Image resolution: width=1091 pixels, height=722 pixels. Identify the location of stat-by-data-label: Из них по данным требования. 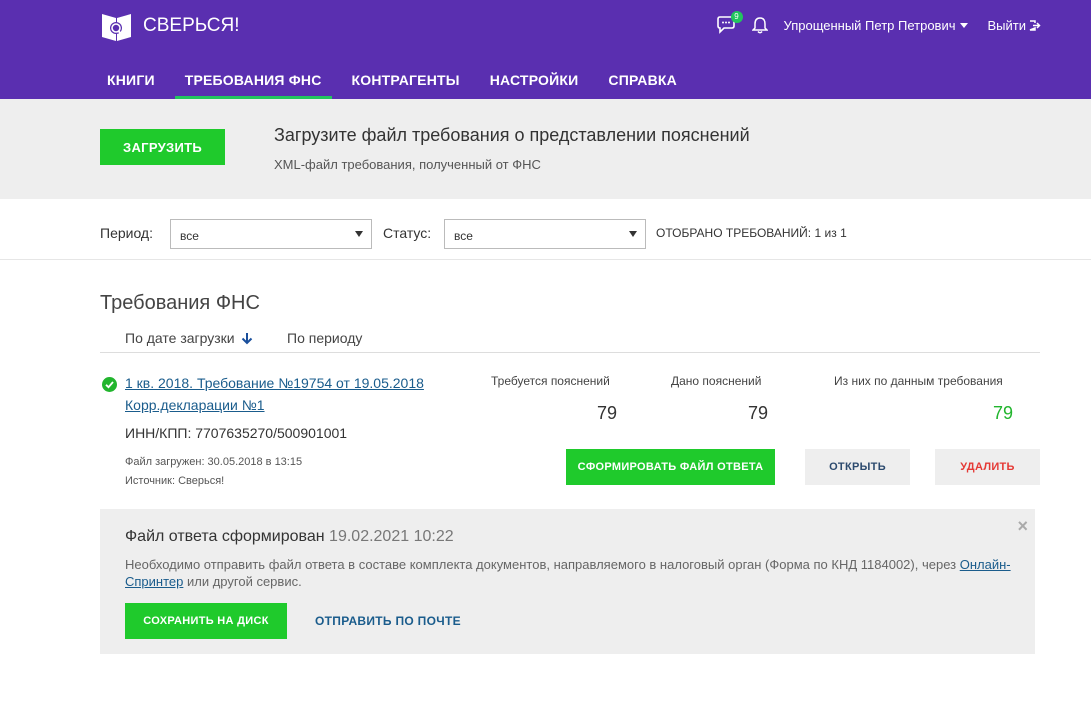
(918, 381).